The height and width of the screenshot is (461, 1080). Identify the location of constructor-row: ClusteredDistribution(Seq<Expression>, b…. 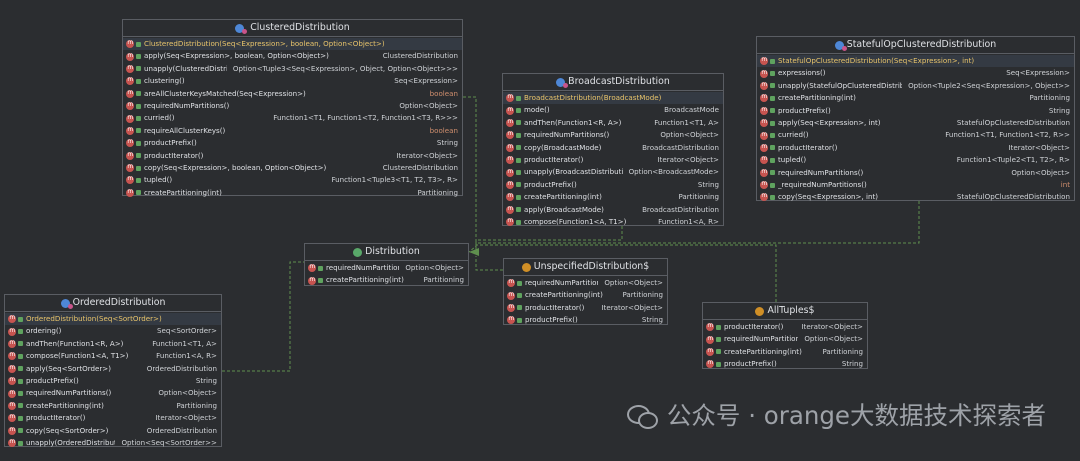
(292, 44).